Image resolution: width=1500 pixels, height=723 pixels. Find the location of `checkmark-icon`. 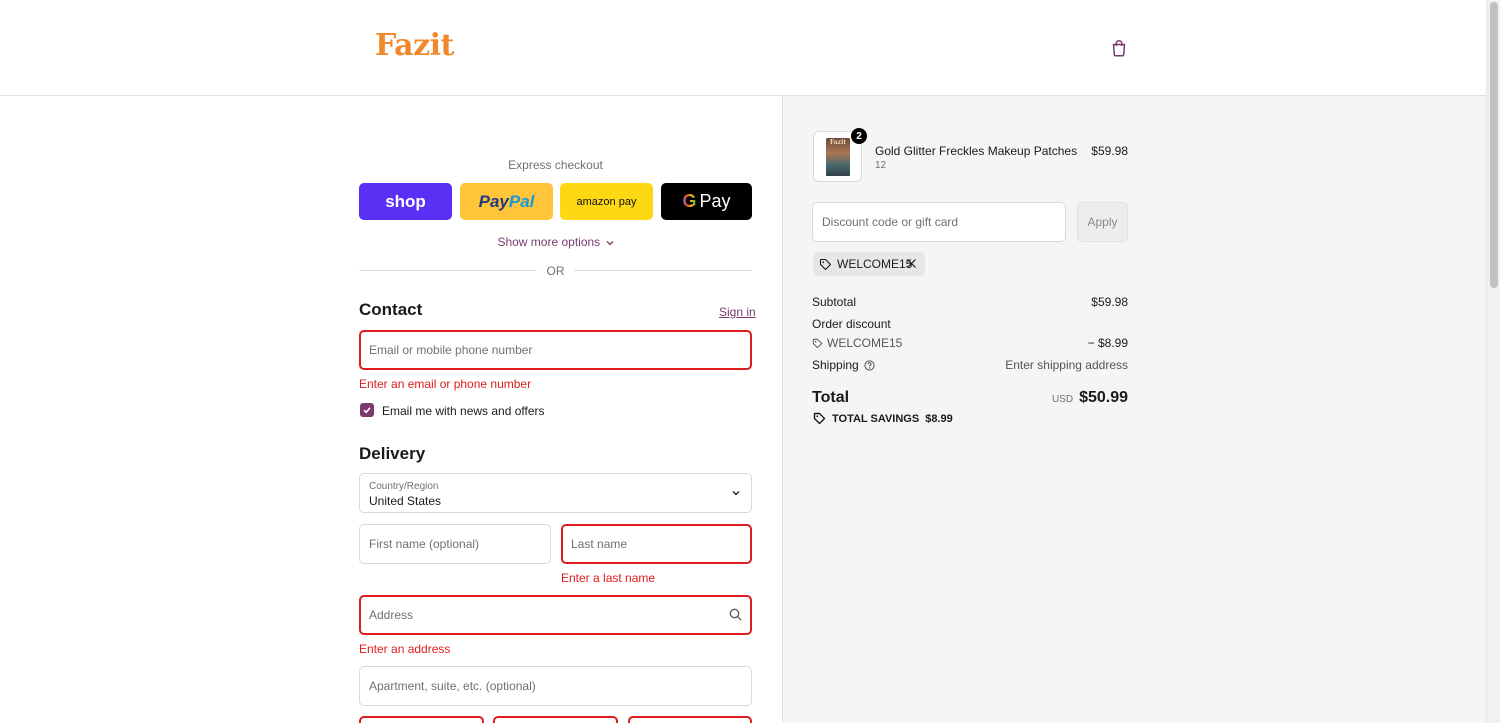

checkmark-icon is located at coordinates (367, 410).